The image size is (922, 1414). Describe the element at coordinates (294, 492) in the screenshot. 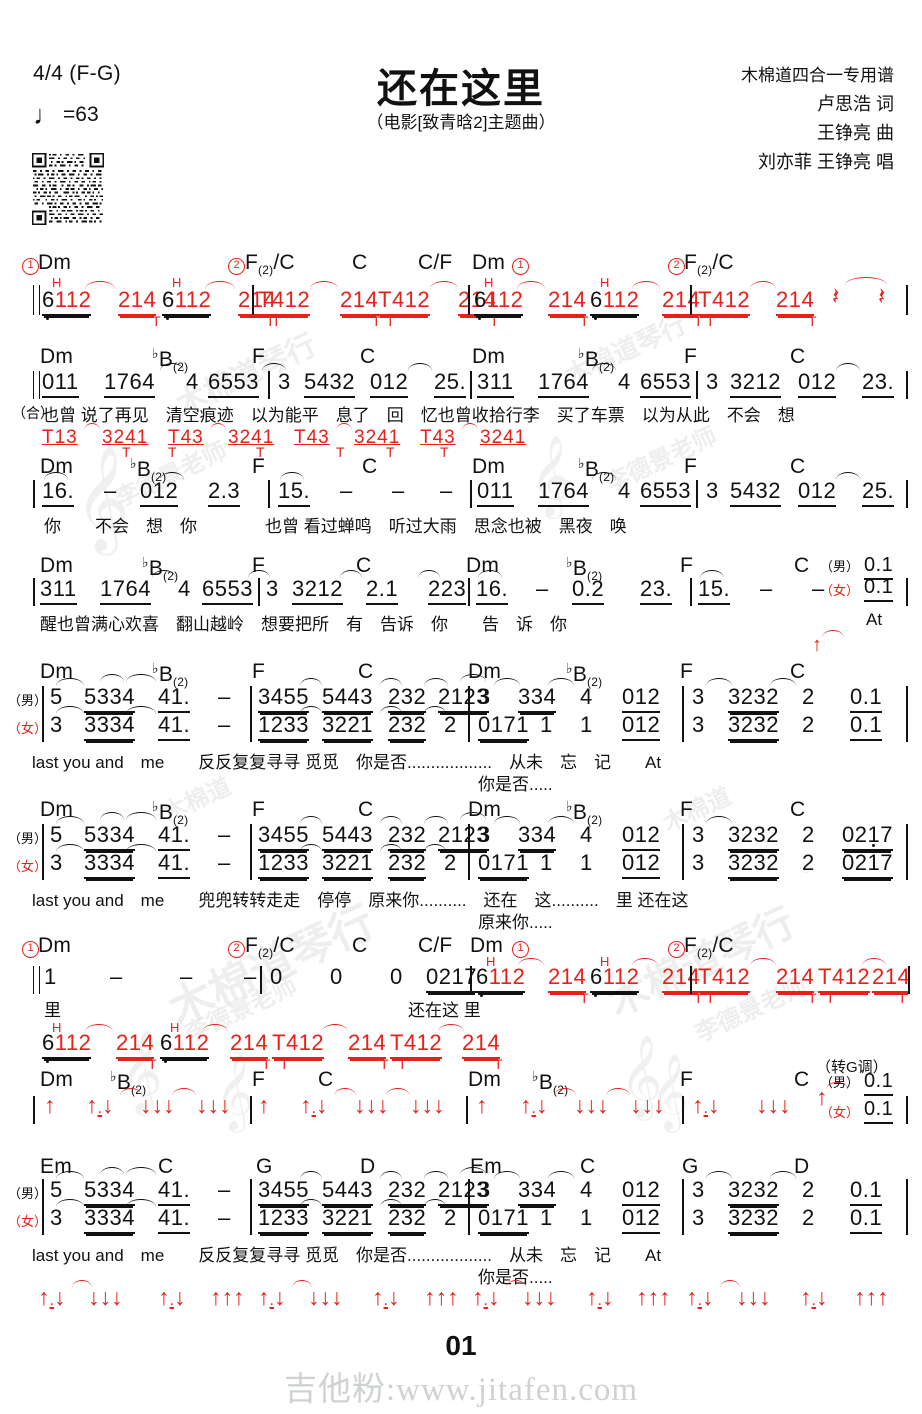

I see `note-group: 15.` at that location.